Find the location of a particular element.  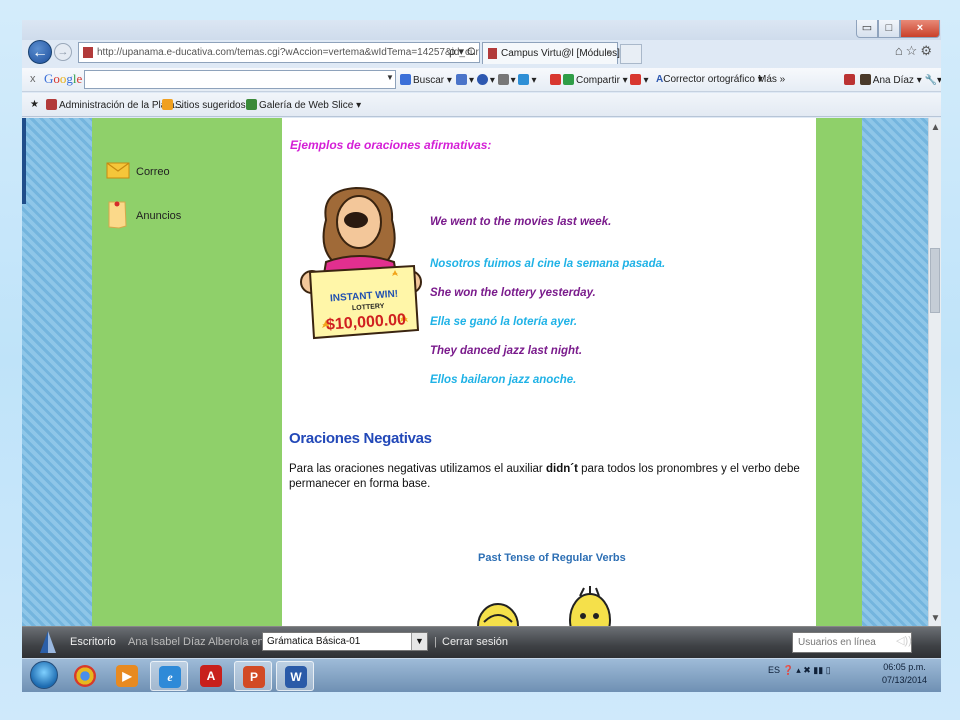

taskbar-word: W is located at coordinates (295, 676).